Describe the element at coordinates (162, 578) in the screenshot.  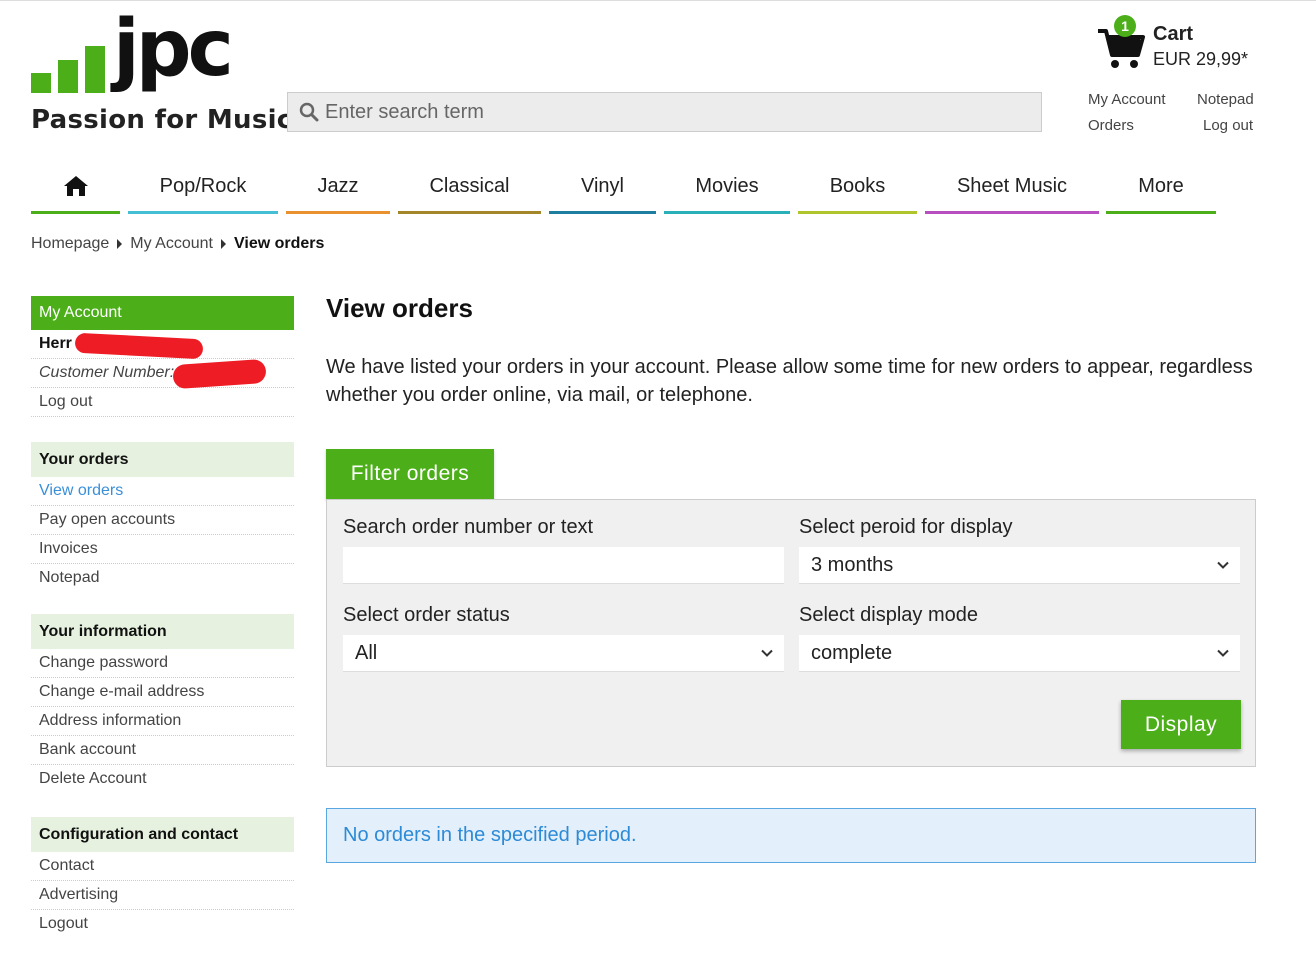
I see `sidebar-notepad: Notepad` at that location.